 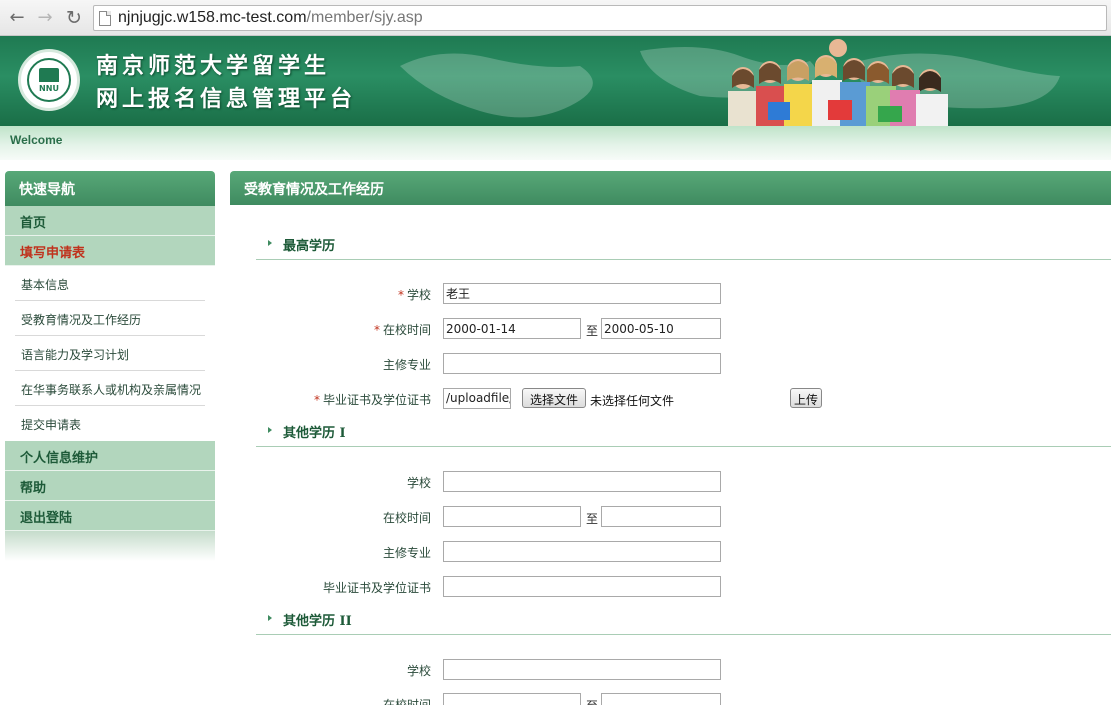 I want to click on major-row-2: 主修专业, so click(x=670, y=552).